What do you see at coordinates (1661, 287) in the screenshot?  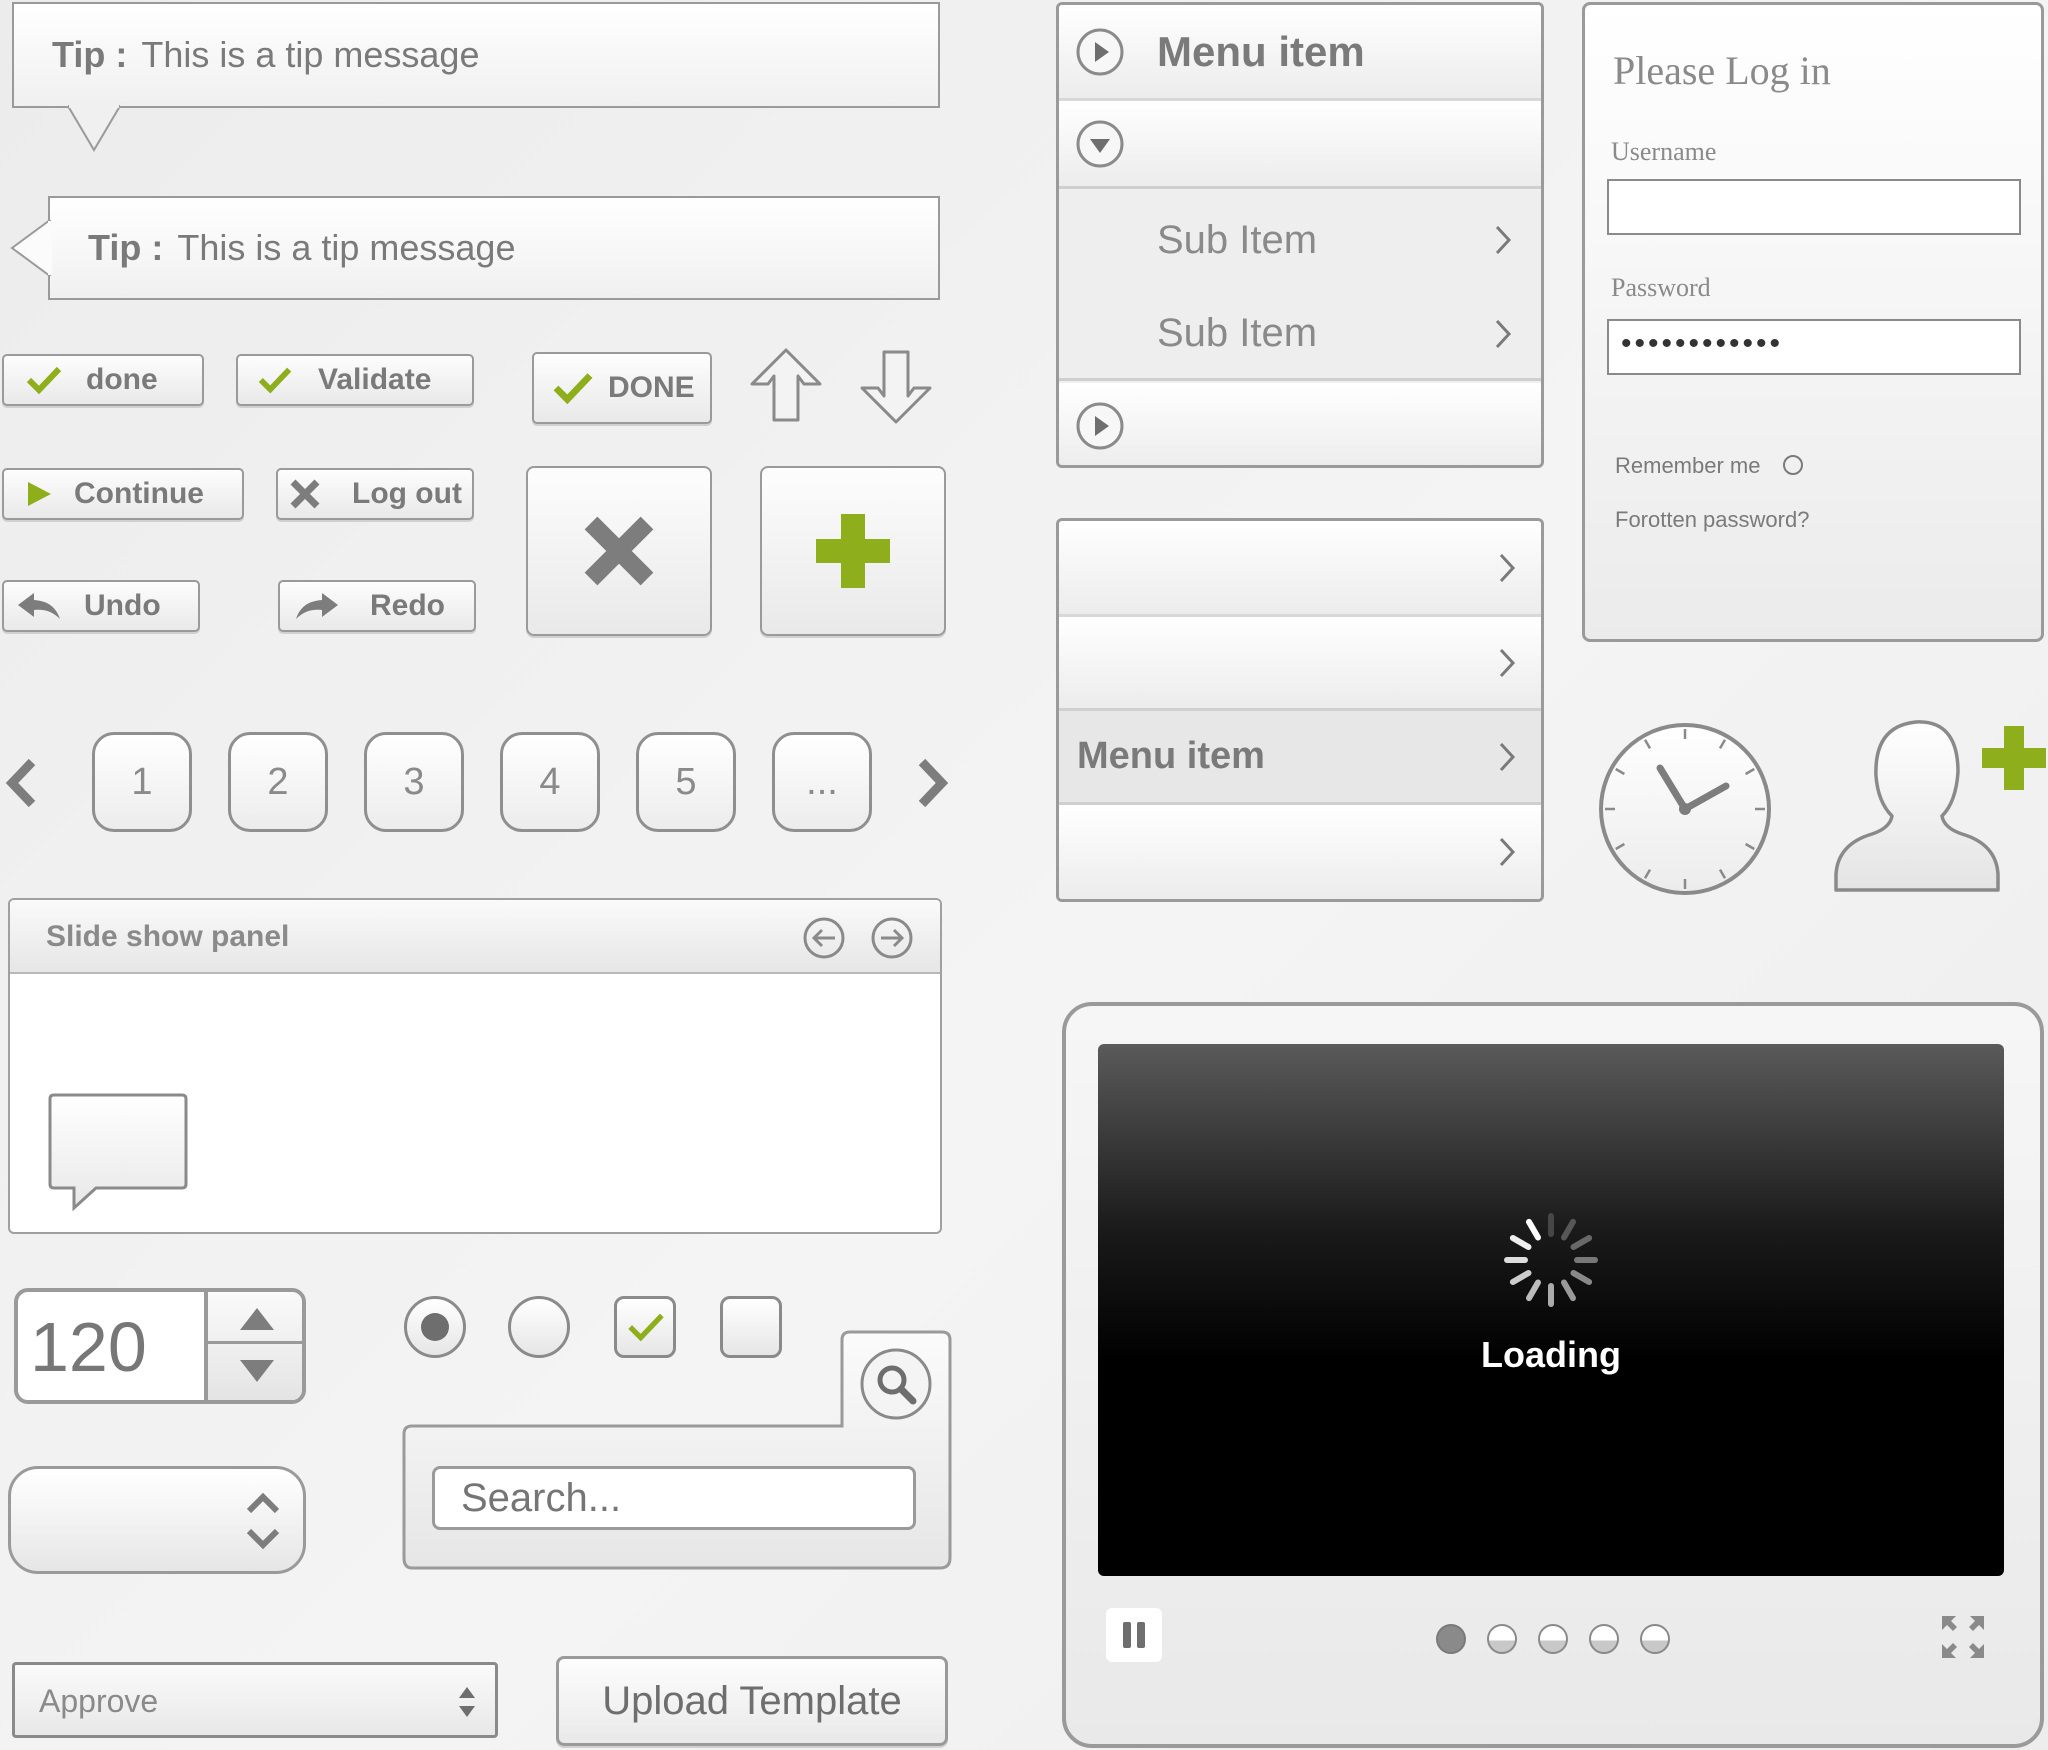 I see `password-label: Password` at bounding box center [1661, 287].